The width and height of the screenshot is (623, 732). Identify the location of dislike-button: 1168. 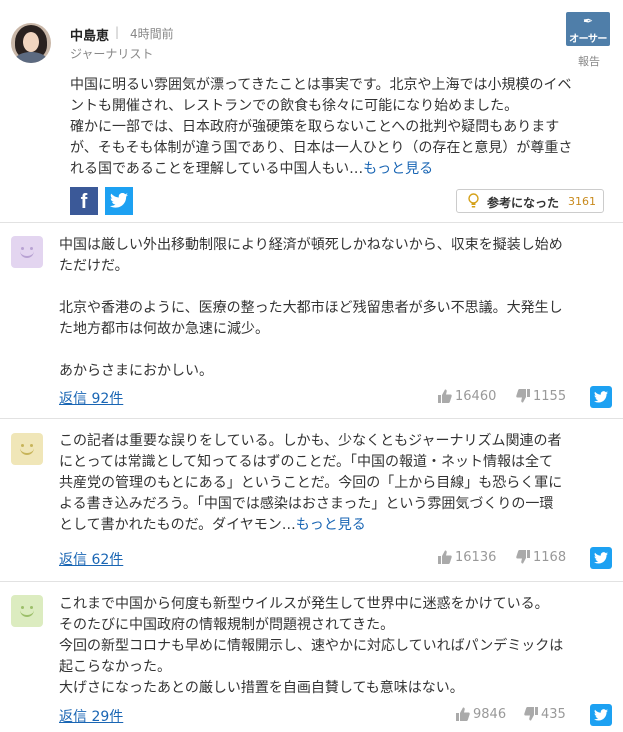
(541, 557).